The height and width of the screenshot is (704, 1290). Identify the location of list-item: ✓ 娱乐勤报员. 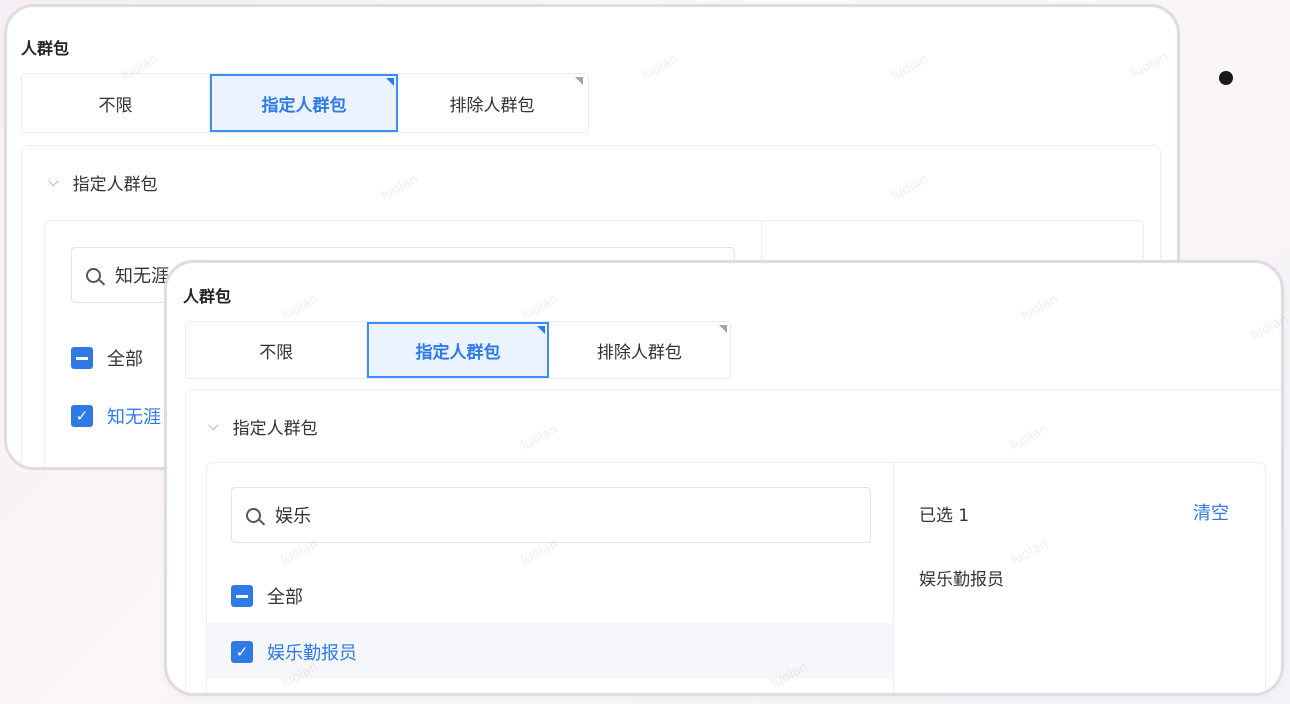
(294, 652).